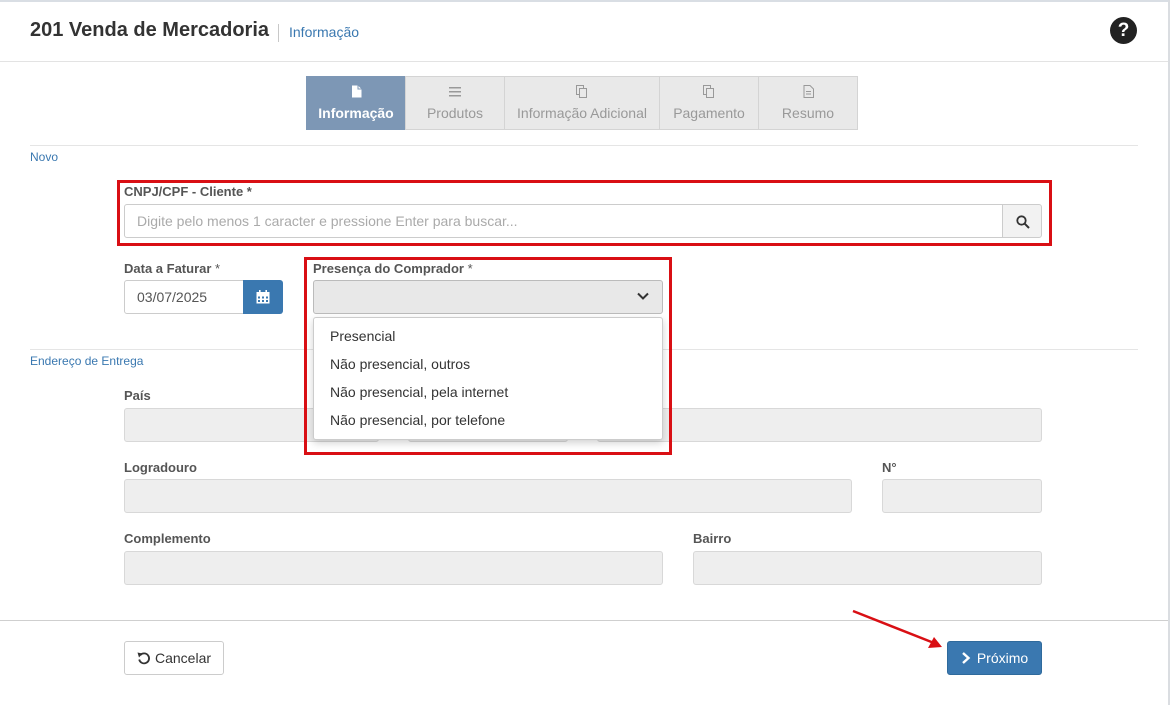  What do you see at coordinates (356, 103) in the screenshot?
I see `wizard-step-informacao: Informação` at bounding box center [356, 103].